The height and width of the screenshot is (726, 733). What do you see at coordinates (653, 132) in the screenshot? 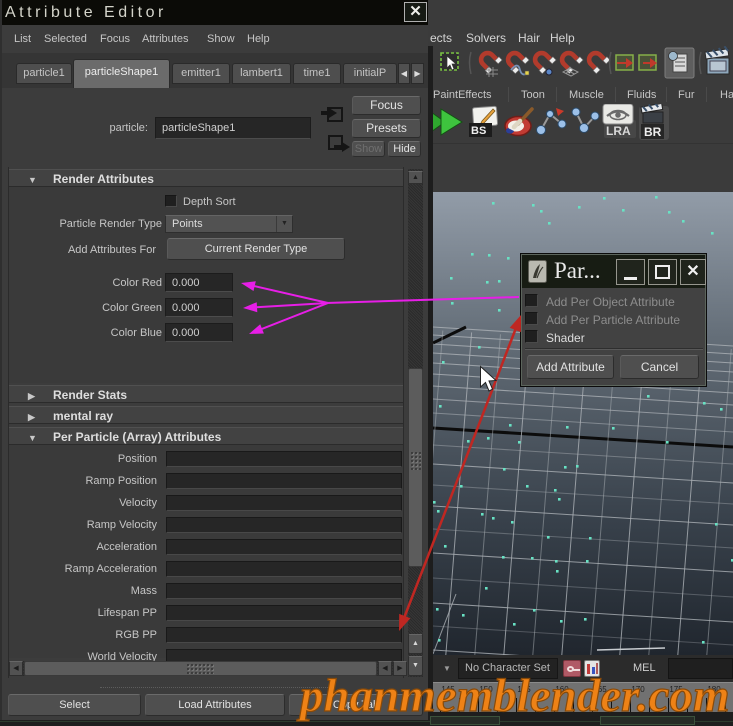
I see `svg-text: BR` at bounding box center [653, 132].